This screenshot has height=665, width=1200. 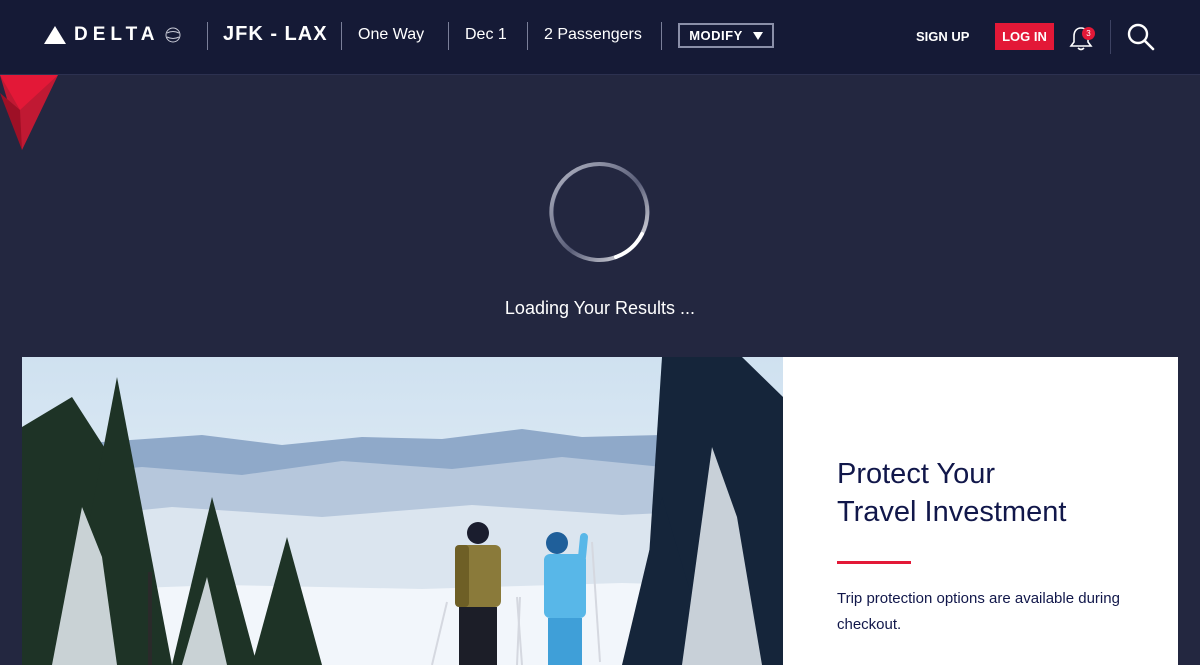 What do you see at coordinates (173, 35) in the screenshot?
I see `skyteam-globe-icon` at bounding box center [173, 35].